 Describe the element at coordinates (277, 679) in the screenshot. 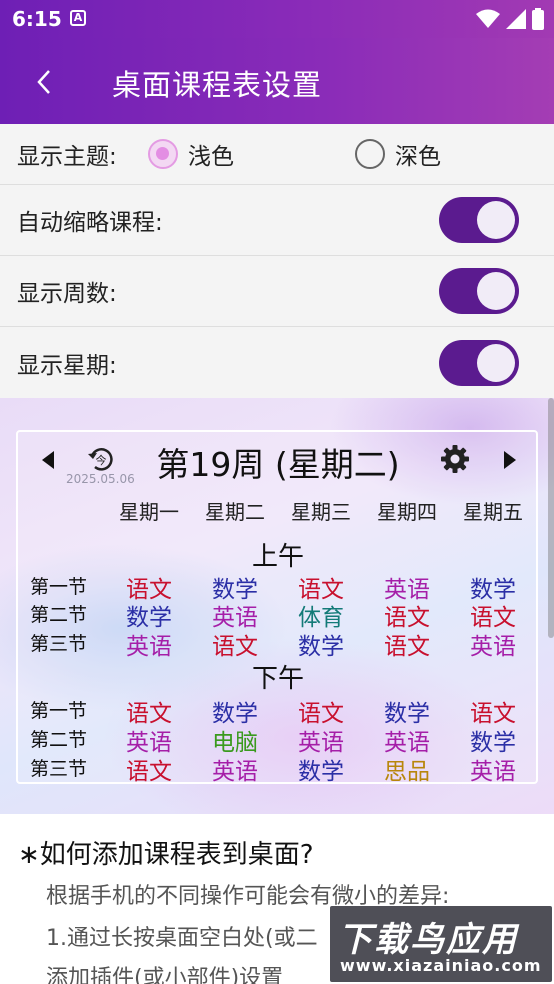

I see `afternoon-label: 下午` at that location.